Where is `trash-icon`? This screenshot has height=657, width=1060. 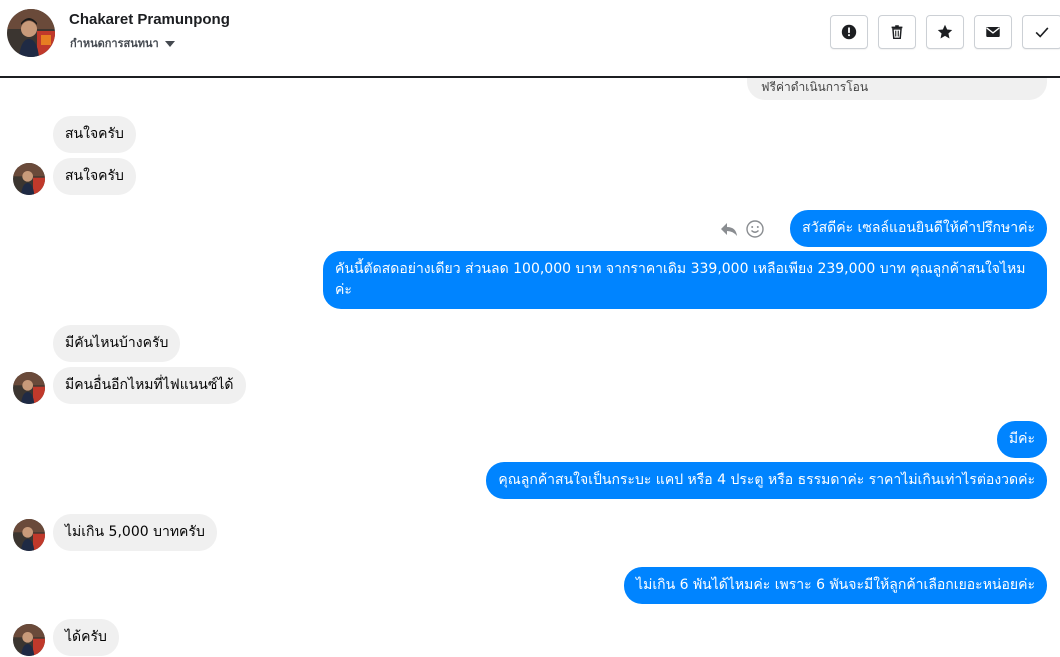 trash-icon is located at coordinates (897, 32).